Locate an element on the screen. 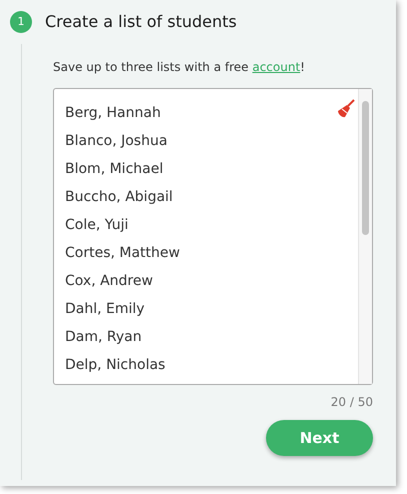 Image resolution: width=407 pixels, height=494 pixels. student-name: Dam, Ryan is located at coordinates (103, 337).